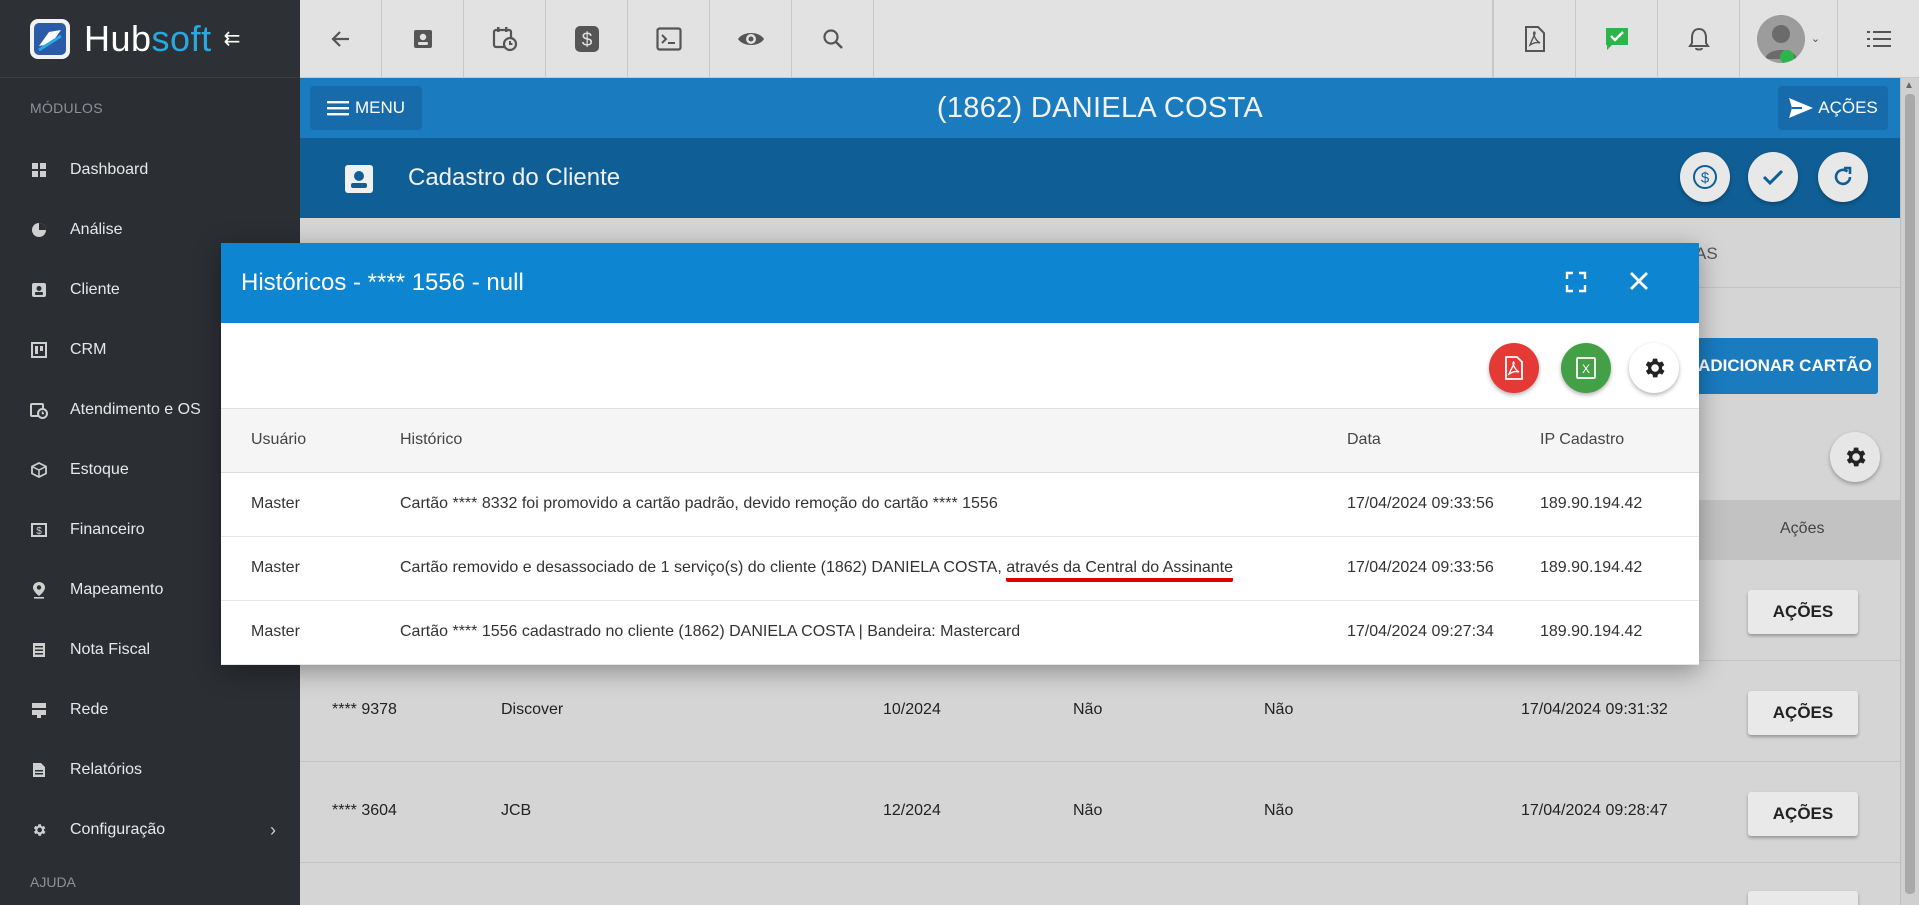 The width and height of the screenshot is (1919, 905). Describe the element at coordinates (1639, 283) in the screenshot. I see `close-icon` at that location.